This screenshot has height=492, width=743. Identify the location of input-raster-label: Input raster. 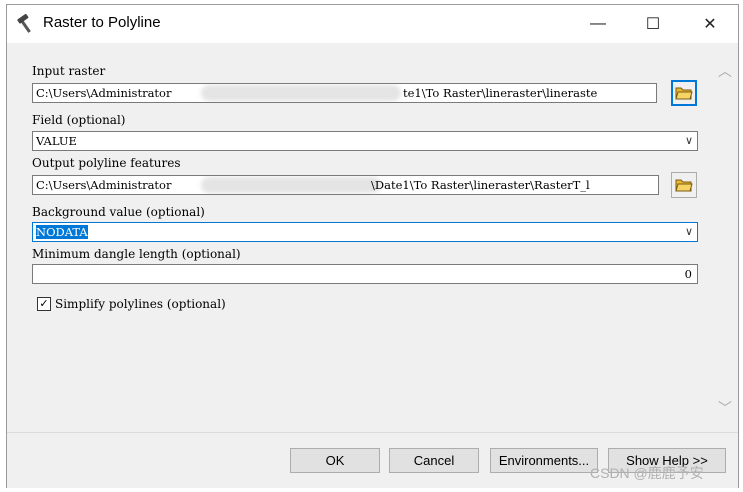
(69, 71).